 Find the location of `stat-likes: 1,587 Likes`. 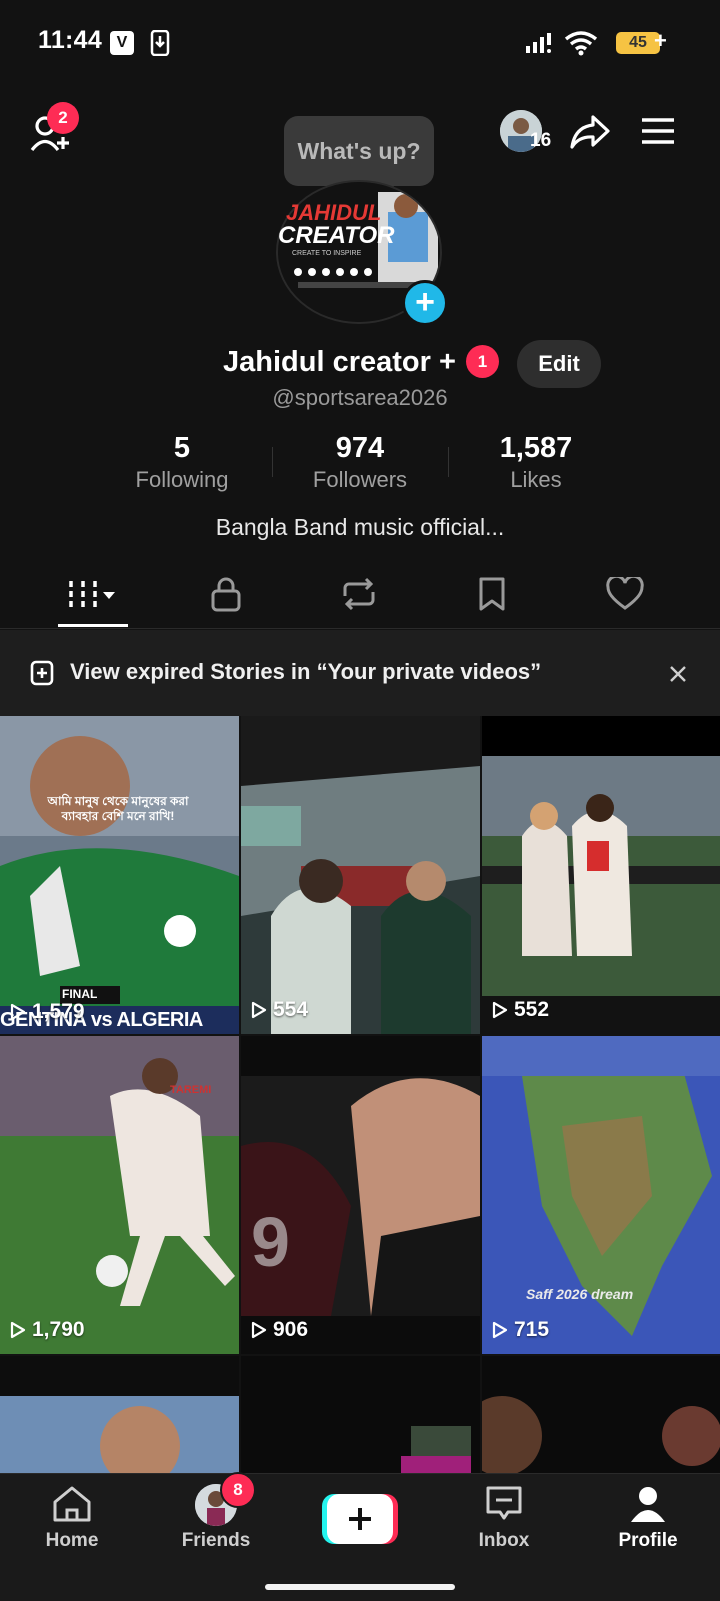

stat-likes: 1,587 Likes is located at coordinates (536, 462).